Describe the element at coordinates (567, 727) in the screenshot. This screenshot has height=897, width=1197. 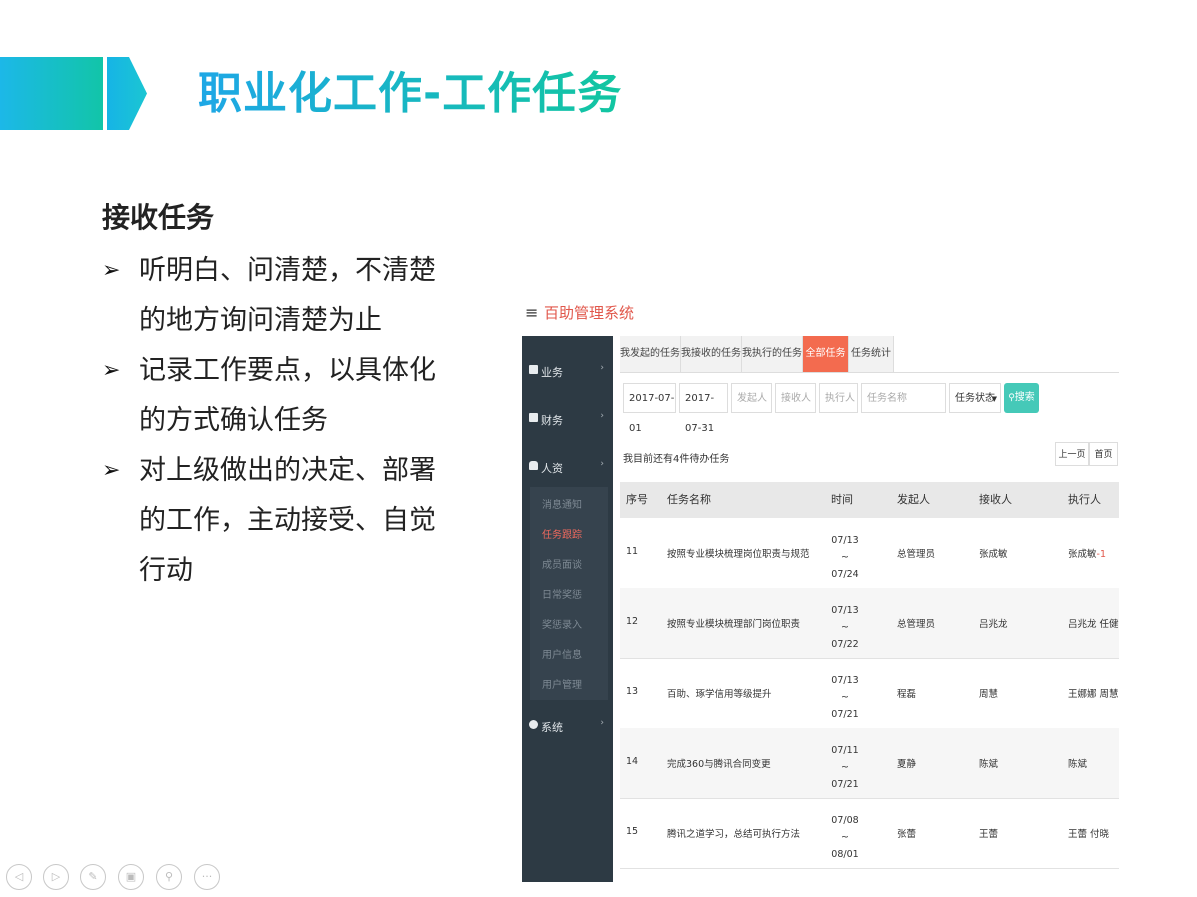
I see `sidebar-item-system: 系统 ›` at that location.